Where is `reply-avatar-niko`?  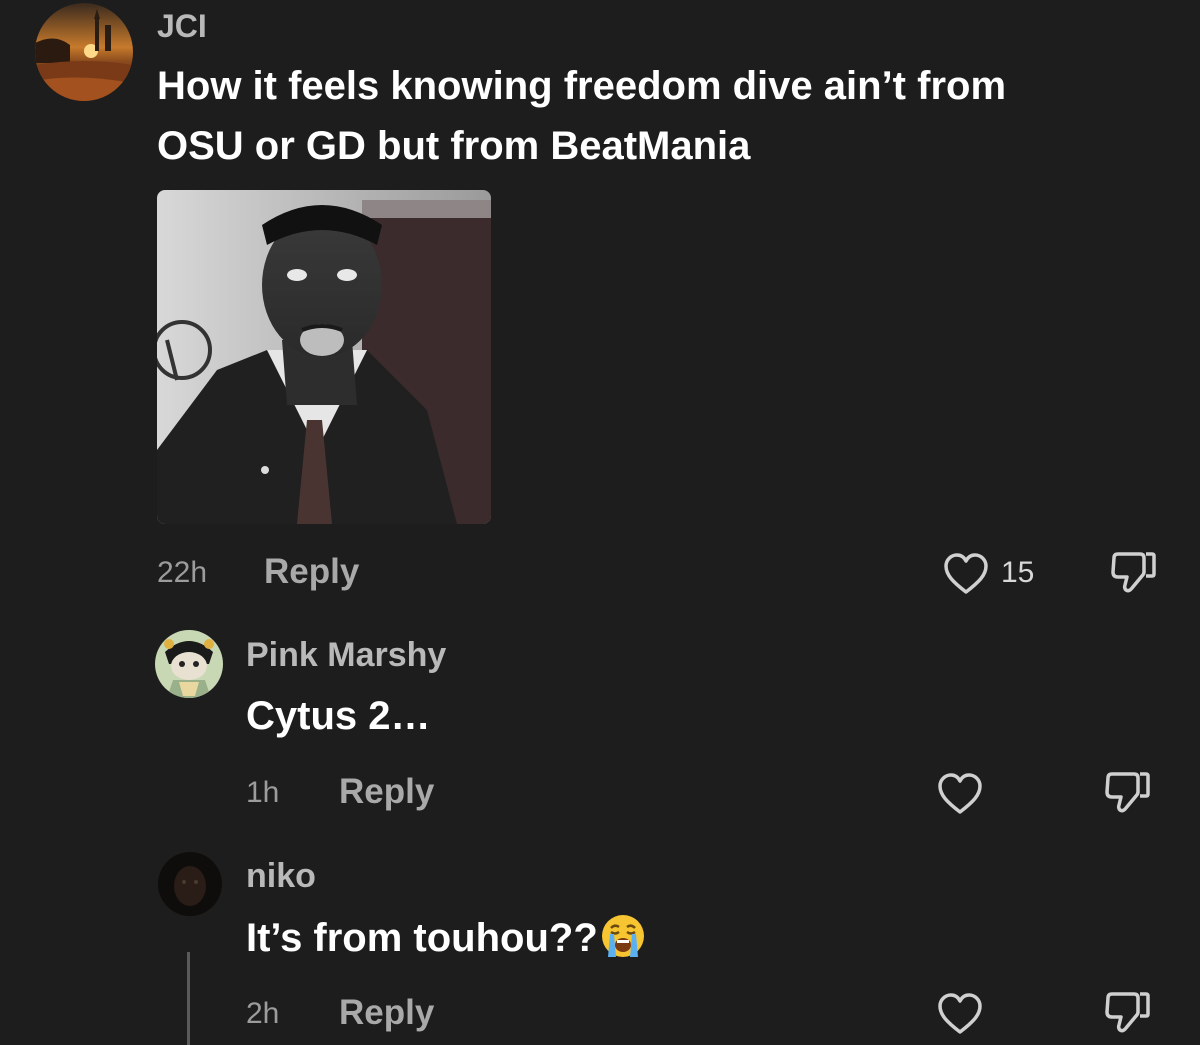
reply-avatar-niko is located at coordinates (190, 884).